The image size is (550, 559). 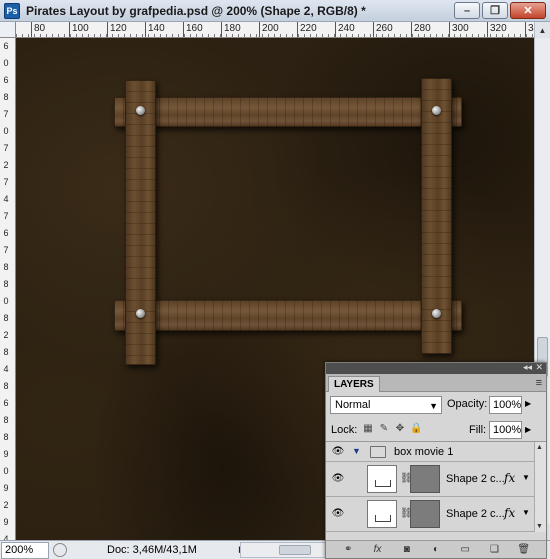 I want to click on lock-label: Lock:, so click(x=344, y=430).